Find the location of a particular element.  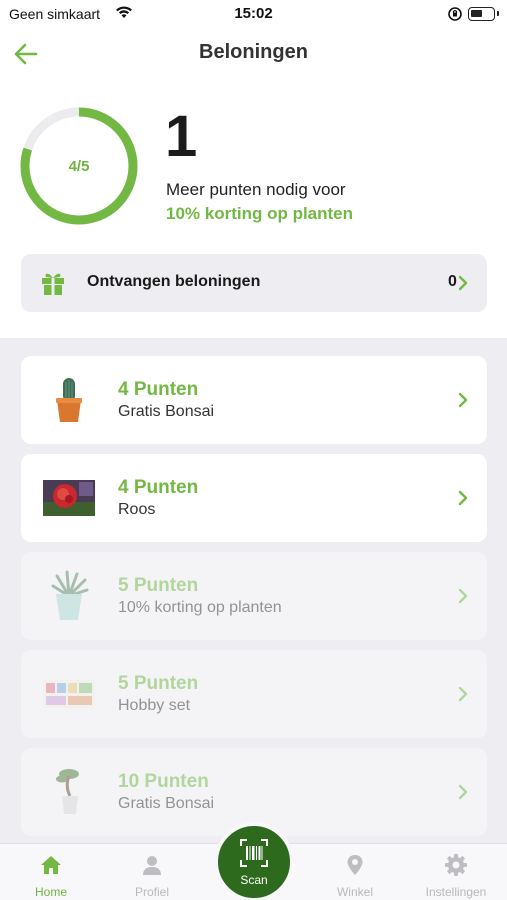

tab-home: Home is located at coordinates (51, 872).